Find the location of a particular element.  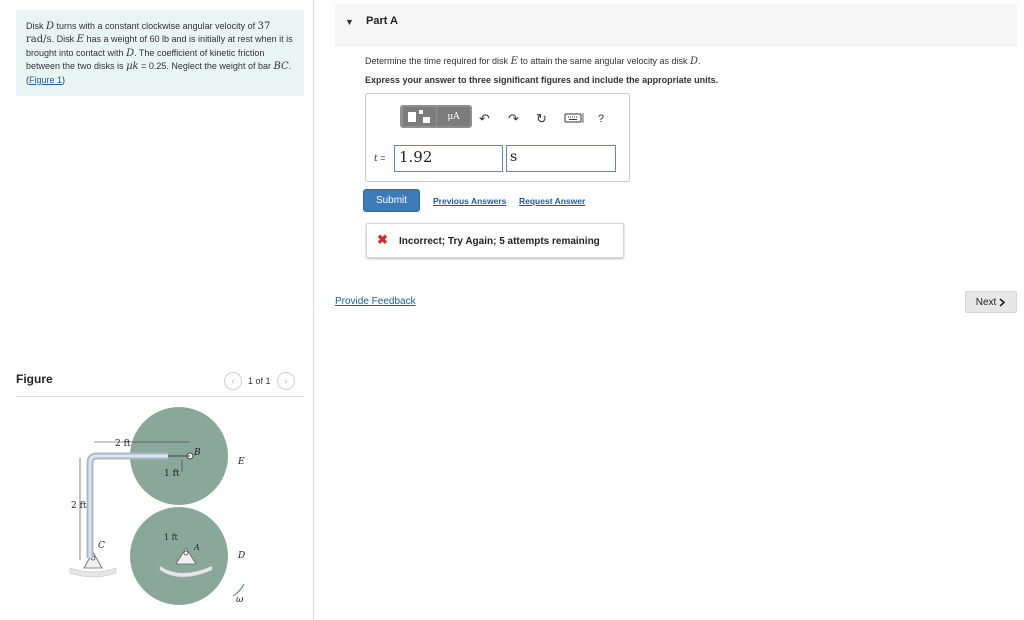

next-button: Next is located at coordinates (991, 302).